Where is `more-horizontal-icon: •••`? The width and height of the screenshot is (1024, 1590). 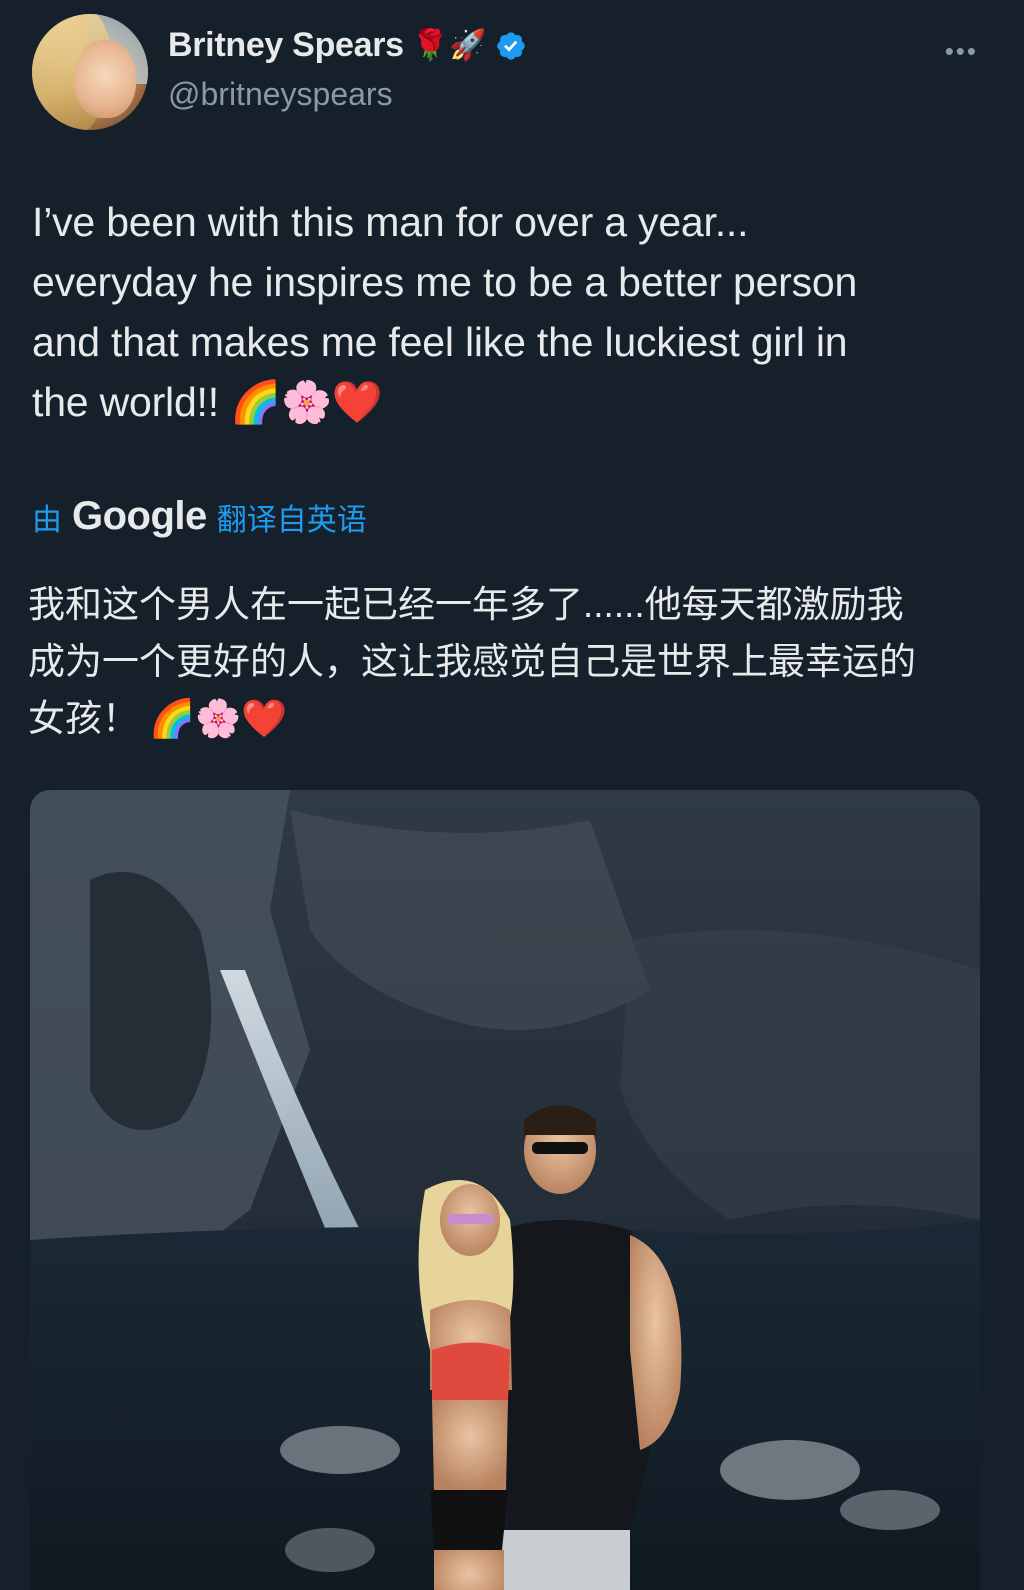
more-horizontal-icon: ••• is located at coordinates (961, 51).